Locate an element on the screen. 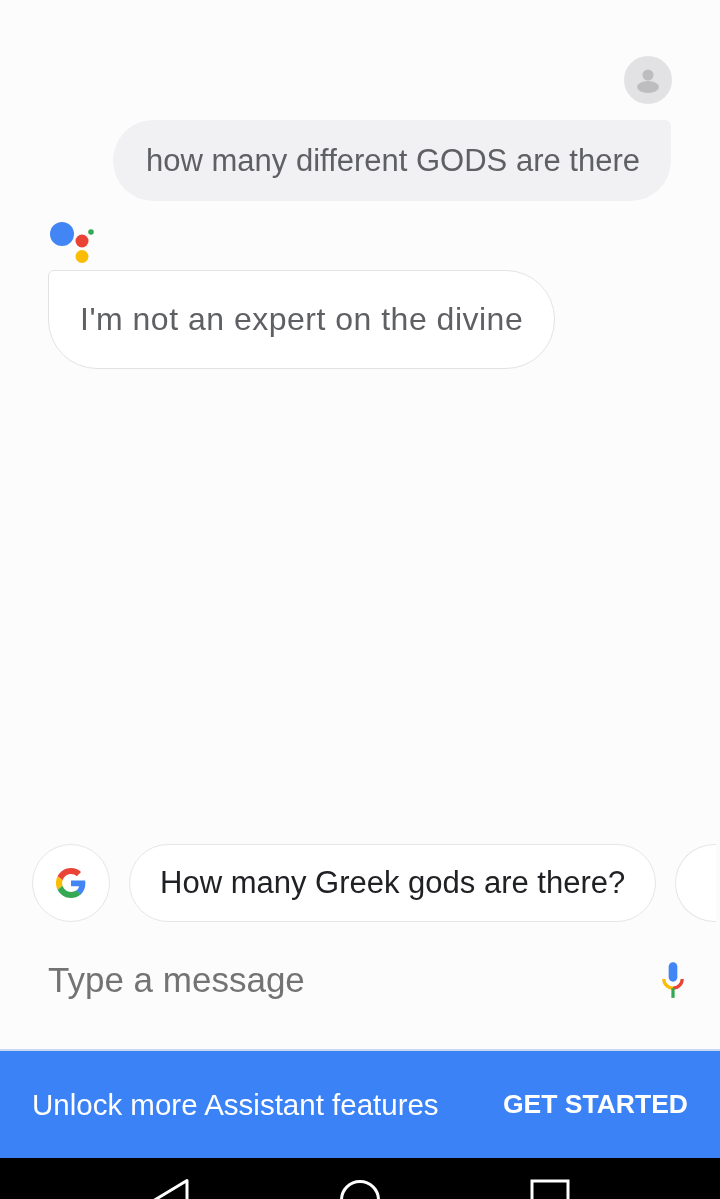 The height and width of the screenshot is (1199, 720). avatar-icon is located at coordinates (648, 80).